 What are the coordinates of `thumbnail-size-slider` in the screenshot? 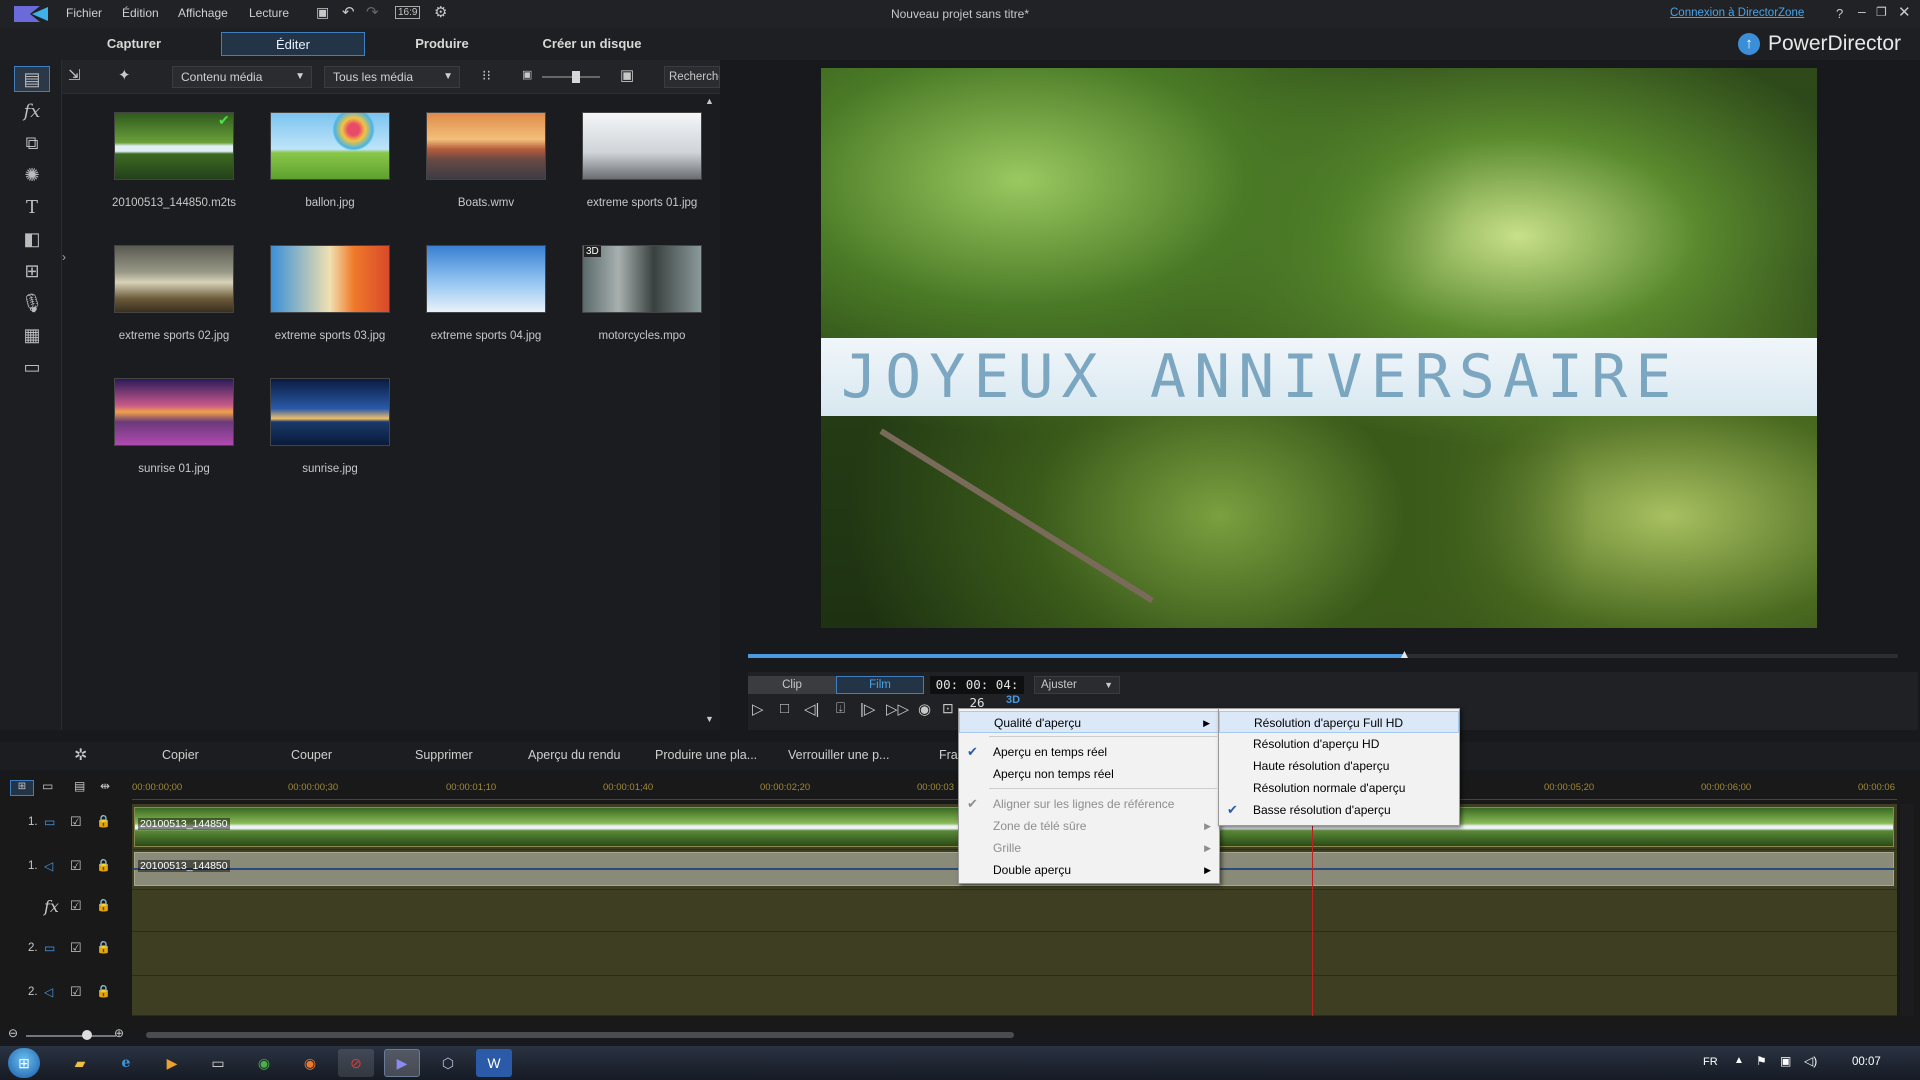 It's located at (571, 77).